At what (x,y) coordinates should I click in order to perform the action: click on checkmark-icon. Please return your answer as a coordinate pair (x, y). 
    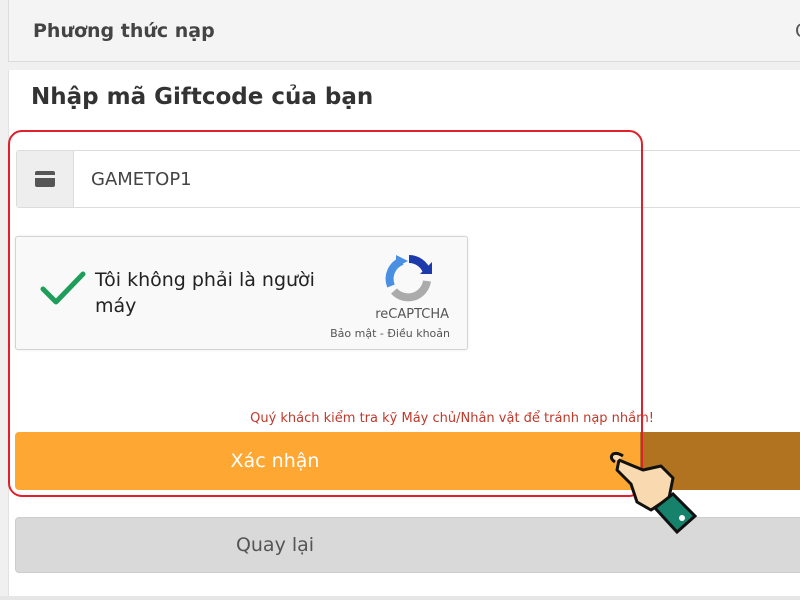
    Looking at the image, I should click on (63, 289).